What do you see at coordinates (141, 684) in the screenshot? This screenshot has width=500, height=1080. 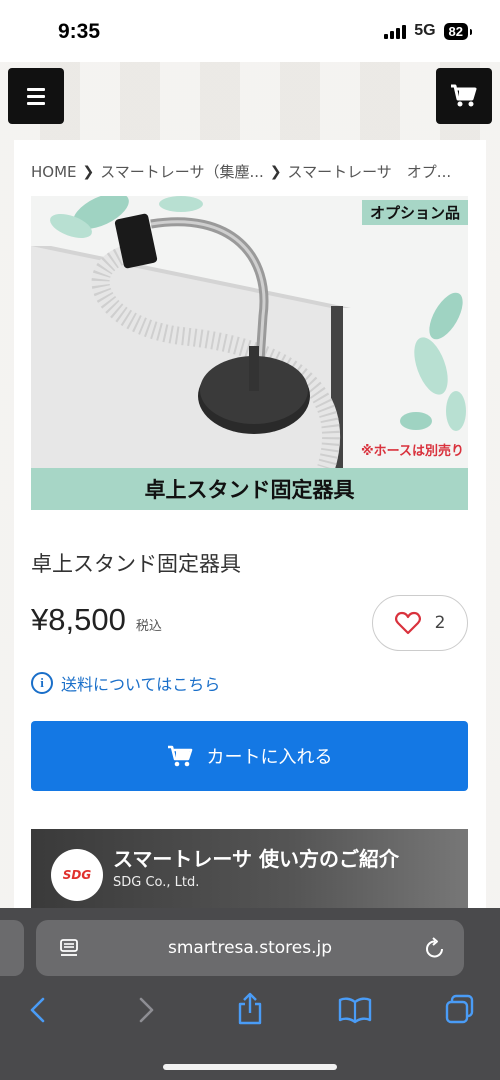 I see `shipping-link-label: 送料についてはこちら` at bounding box center [141, 684].